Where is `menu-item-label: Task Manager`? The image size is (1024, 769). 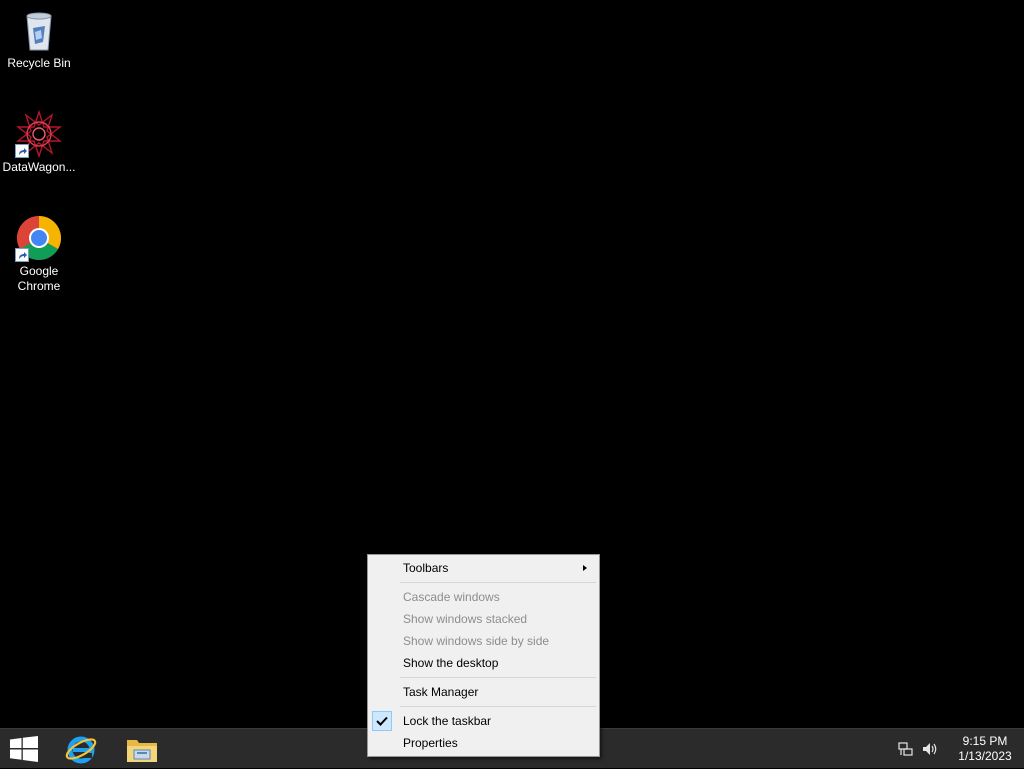 menu-item-label: Task Manager is located at coordinates (441, 692).